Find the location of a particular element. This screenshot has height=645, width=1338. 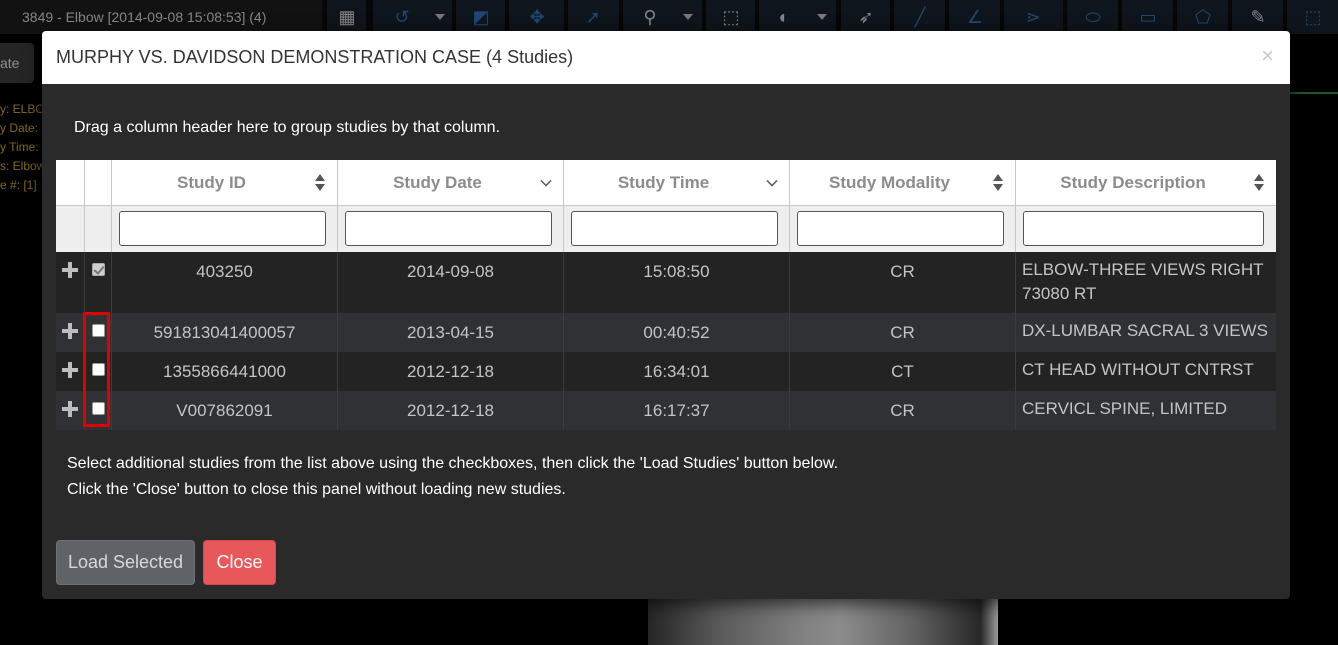

study-id-cell: 591813041400057 is located at coordinates (225, 332).